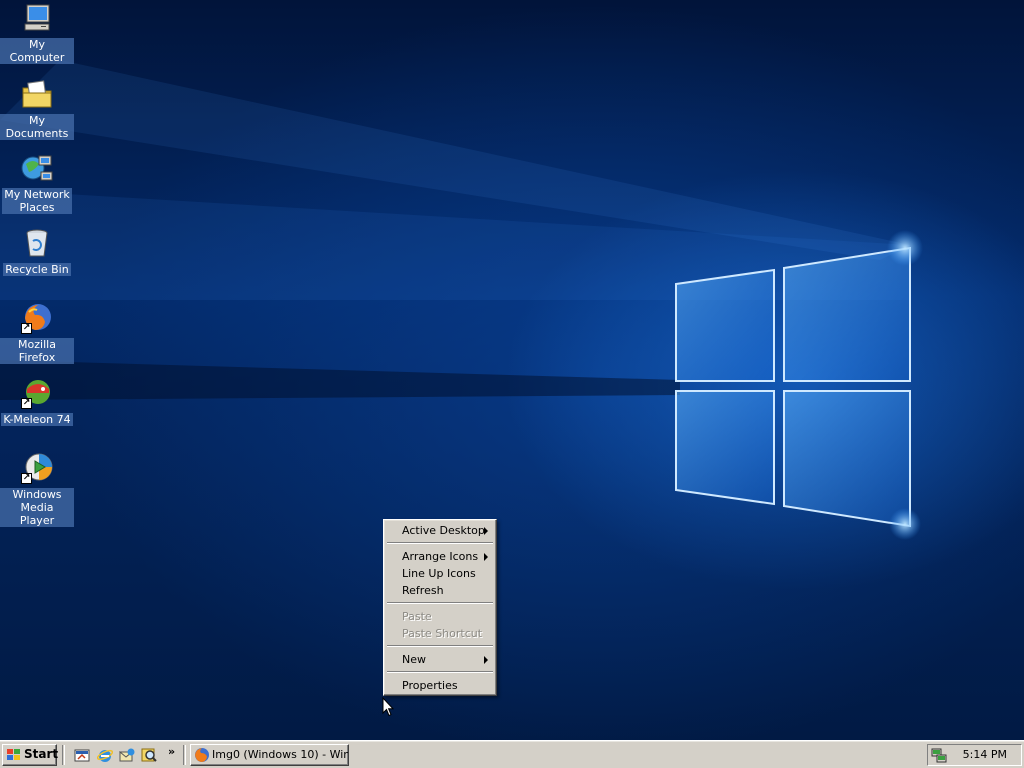  I want to click on outlook-express-icon, so click(127, 755).